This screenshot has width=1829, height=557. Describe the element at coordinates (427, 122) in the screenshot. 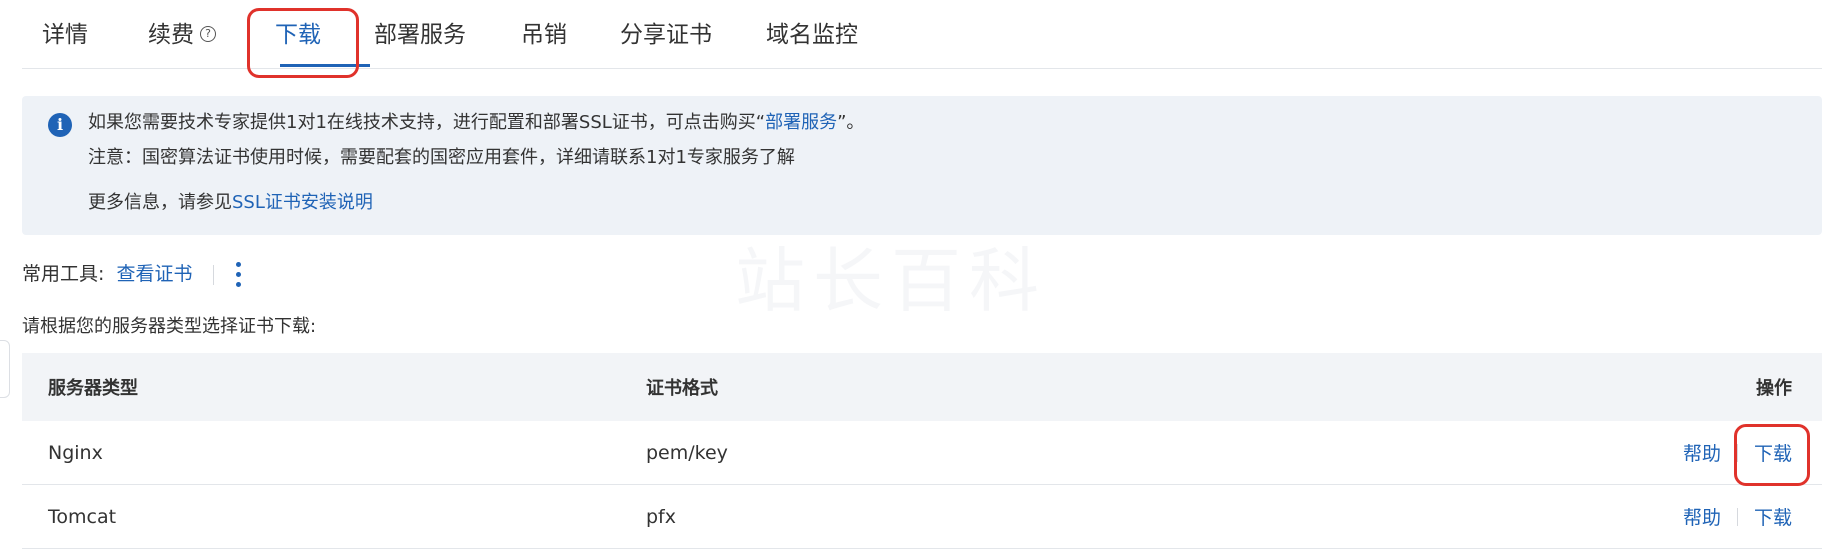

I see `notice-text: 如果您需要技术专家提供1对1在线技术支持，进行配置和部署SSL证书，可点击购买“` at that location.